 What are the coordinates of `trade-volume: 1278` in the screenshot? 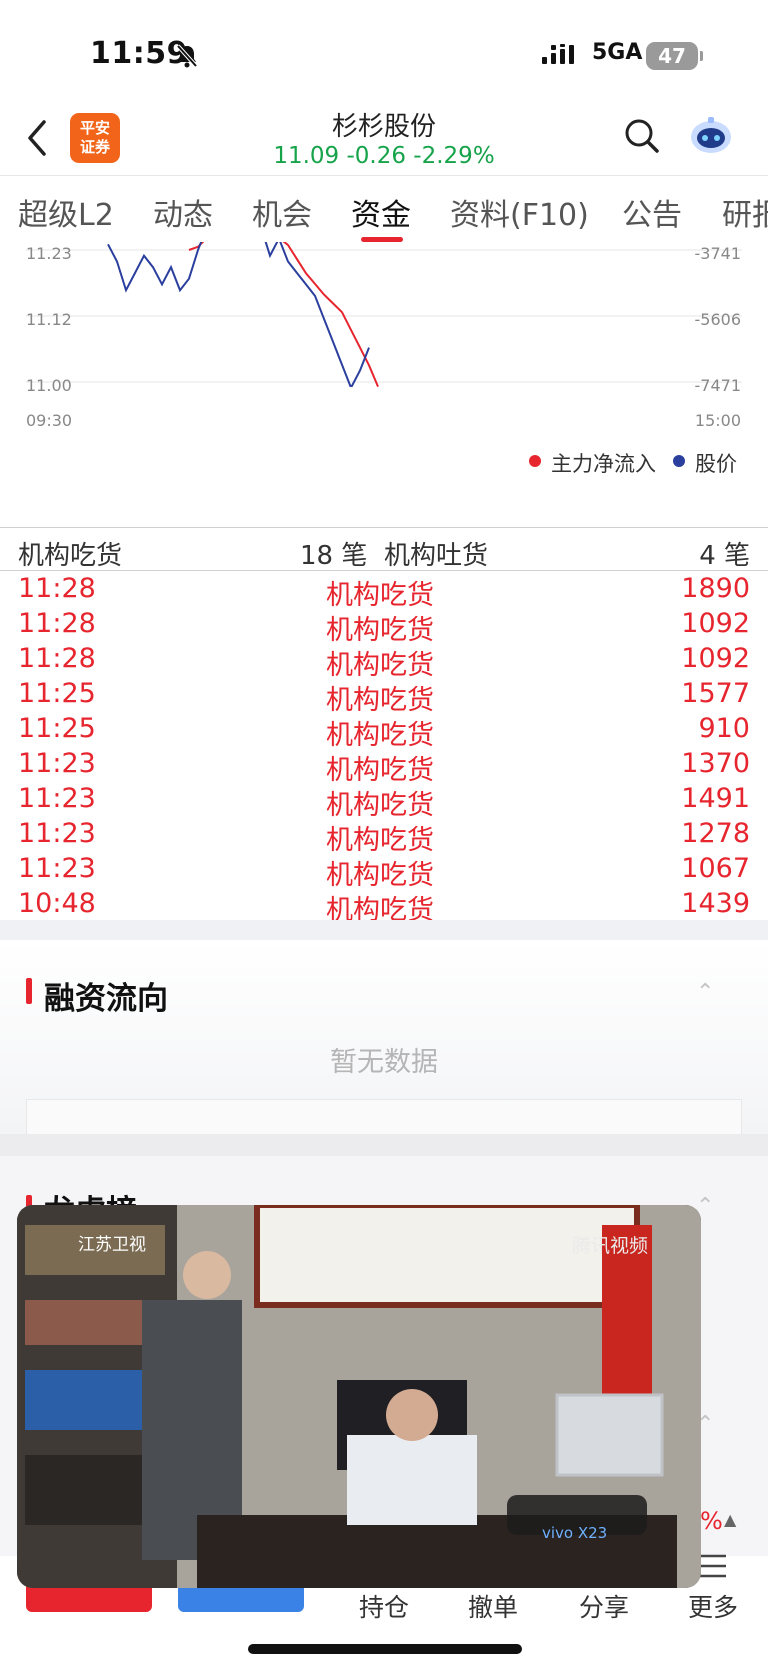 It's located at (715, 833).